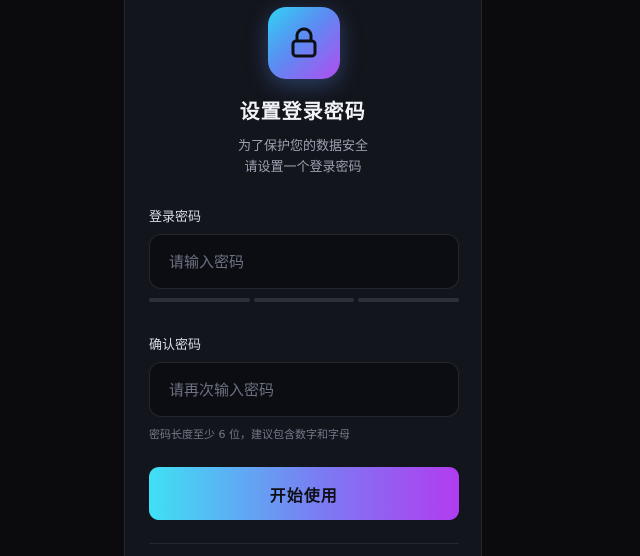 The image size is (640, 556). What do you see at coordinates (303, 111) in the screenshot?
I see `page-title: 设置登录密码` at bounding box center [303, 111].